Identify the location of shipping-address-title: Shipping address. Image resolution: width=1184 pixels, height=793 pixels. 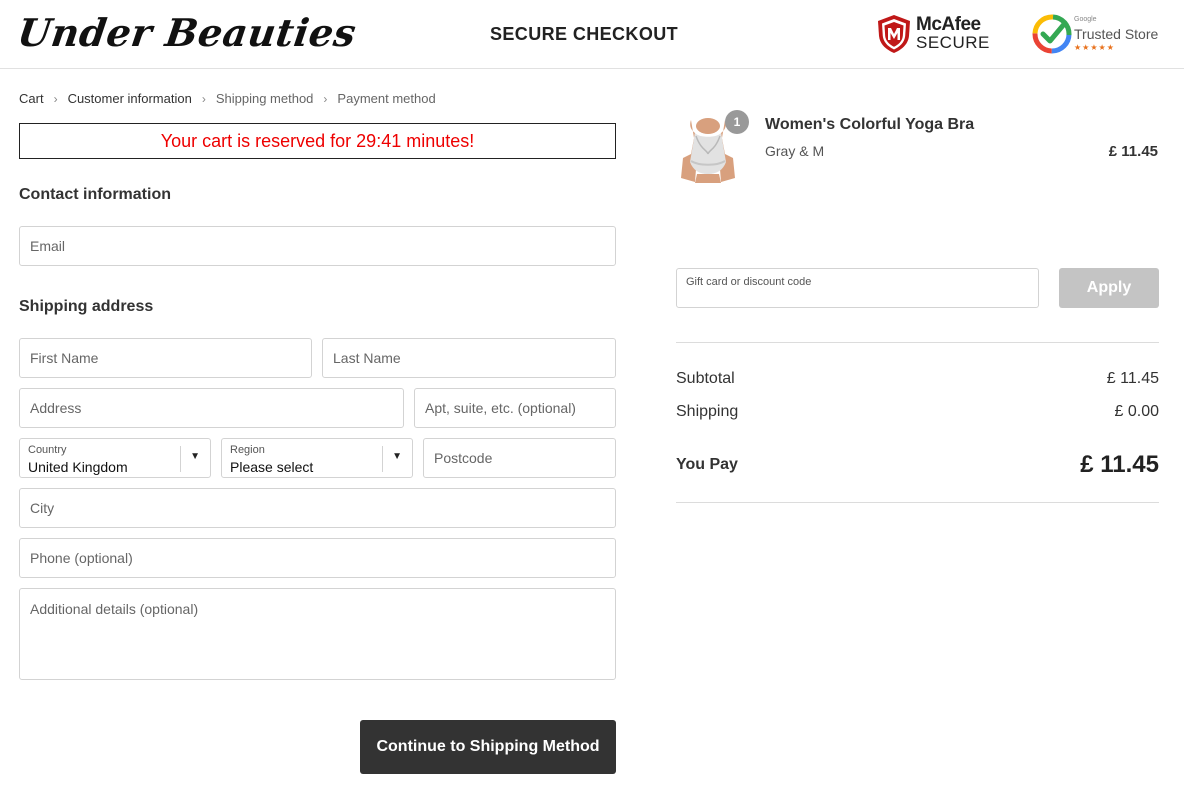
(86, 306).